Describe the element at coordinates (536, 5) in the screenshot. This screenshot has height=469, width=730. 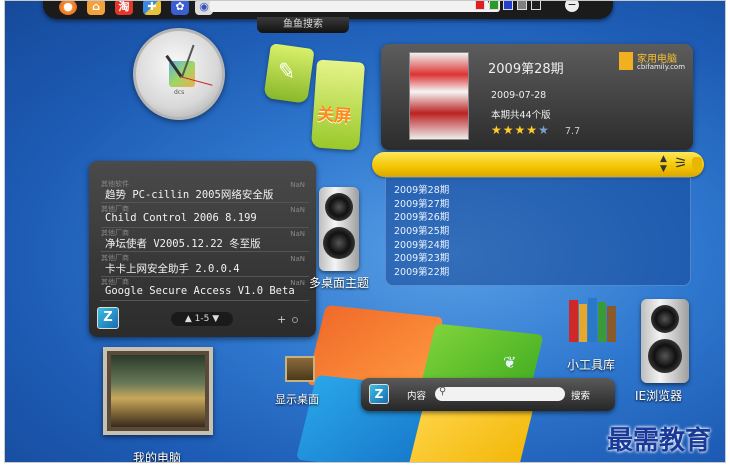
I see `swatch-black` at that location.